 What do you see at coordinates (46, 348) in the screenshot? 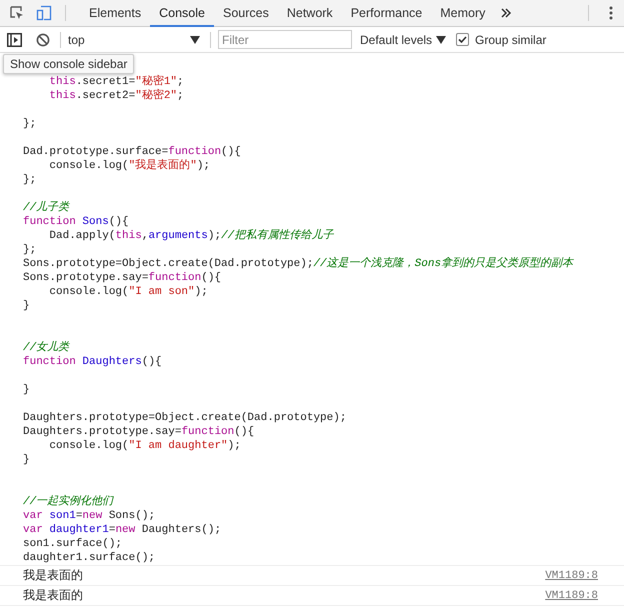
I see `code-line: //女儿类` at bounding box center [46, 348].